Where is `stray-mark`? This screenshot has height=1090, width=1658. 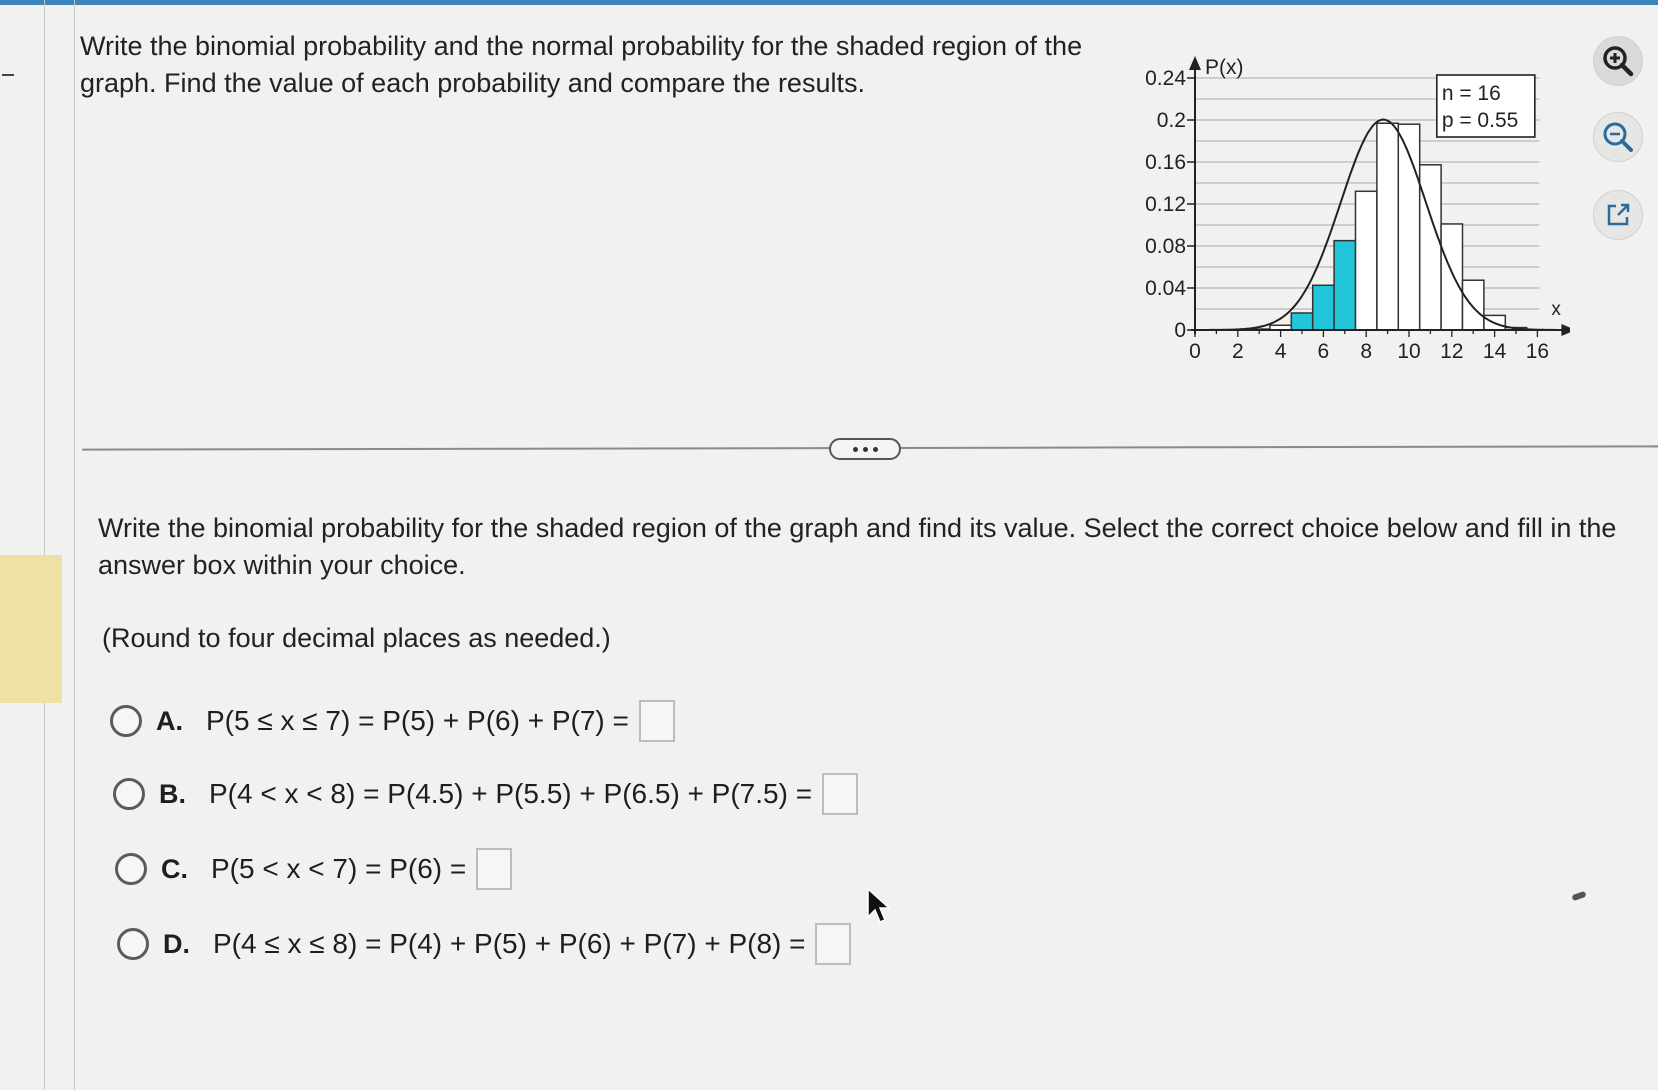 stray-mark is located at coordinates (1579, 896).